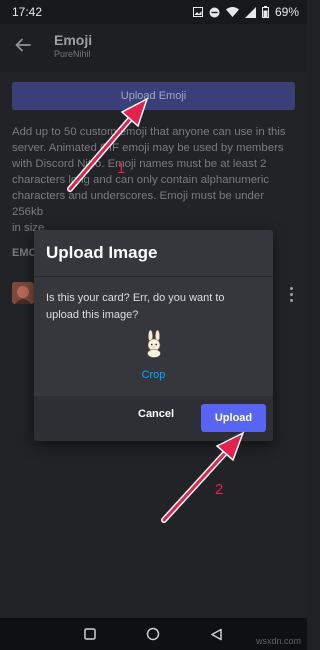 This screenshot has height=650, width=320. I want to click on recents-square-icon, so click(90, 634).